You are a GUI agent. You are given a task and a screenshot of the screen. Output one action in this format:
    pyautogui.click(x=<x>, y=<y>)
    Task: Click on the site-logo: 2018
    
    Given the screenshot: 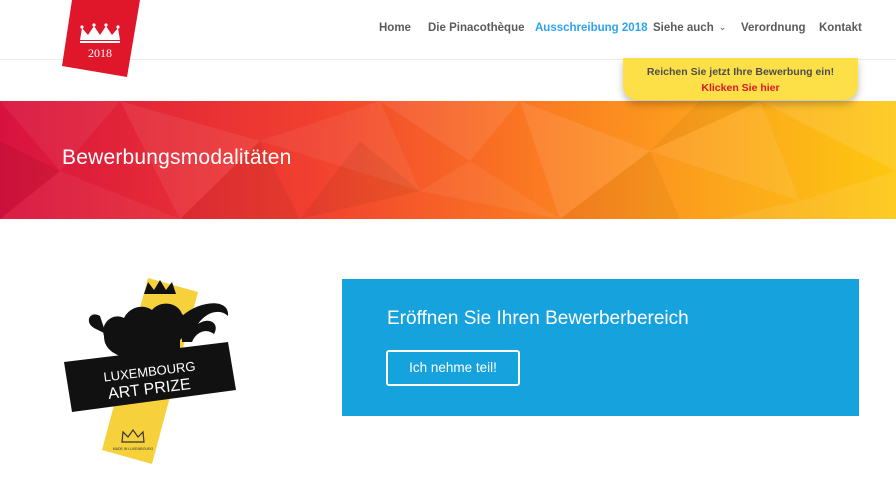 What is the action you would take?
    pyautogui.click(x=102, y=40)
    